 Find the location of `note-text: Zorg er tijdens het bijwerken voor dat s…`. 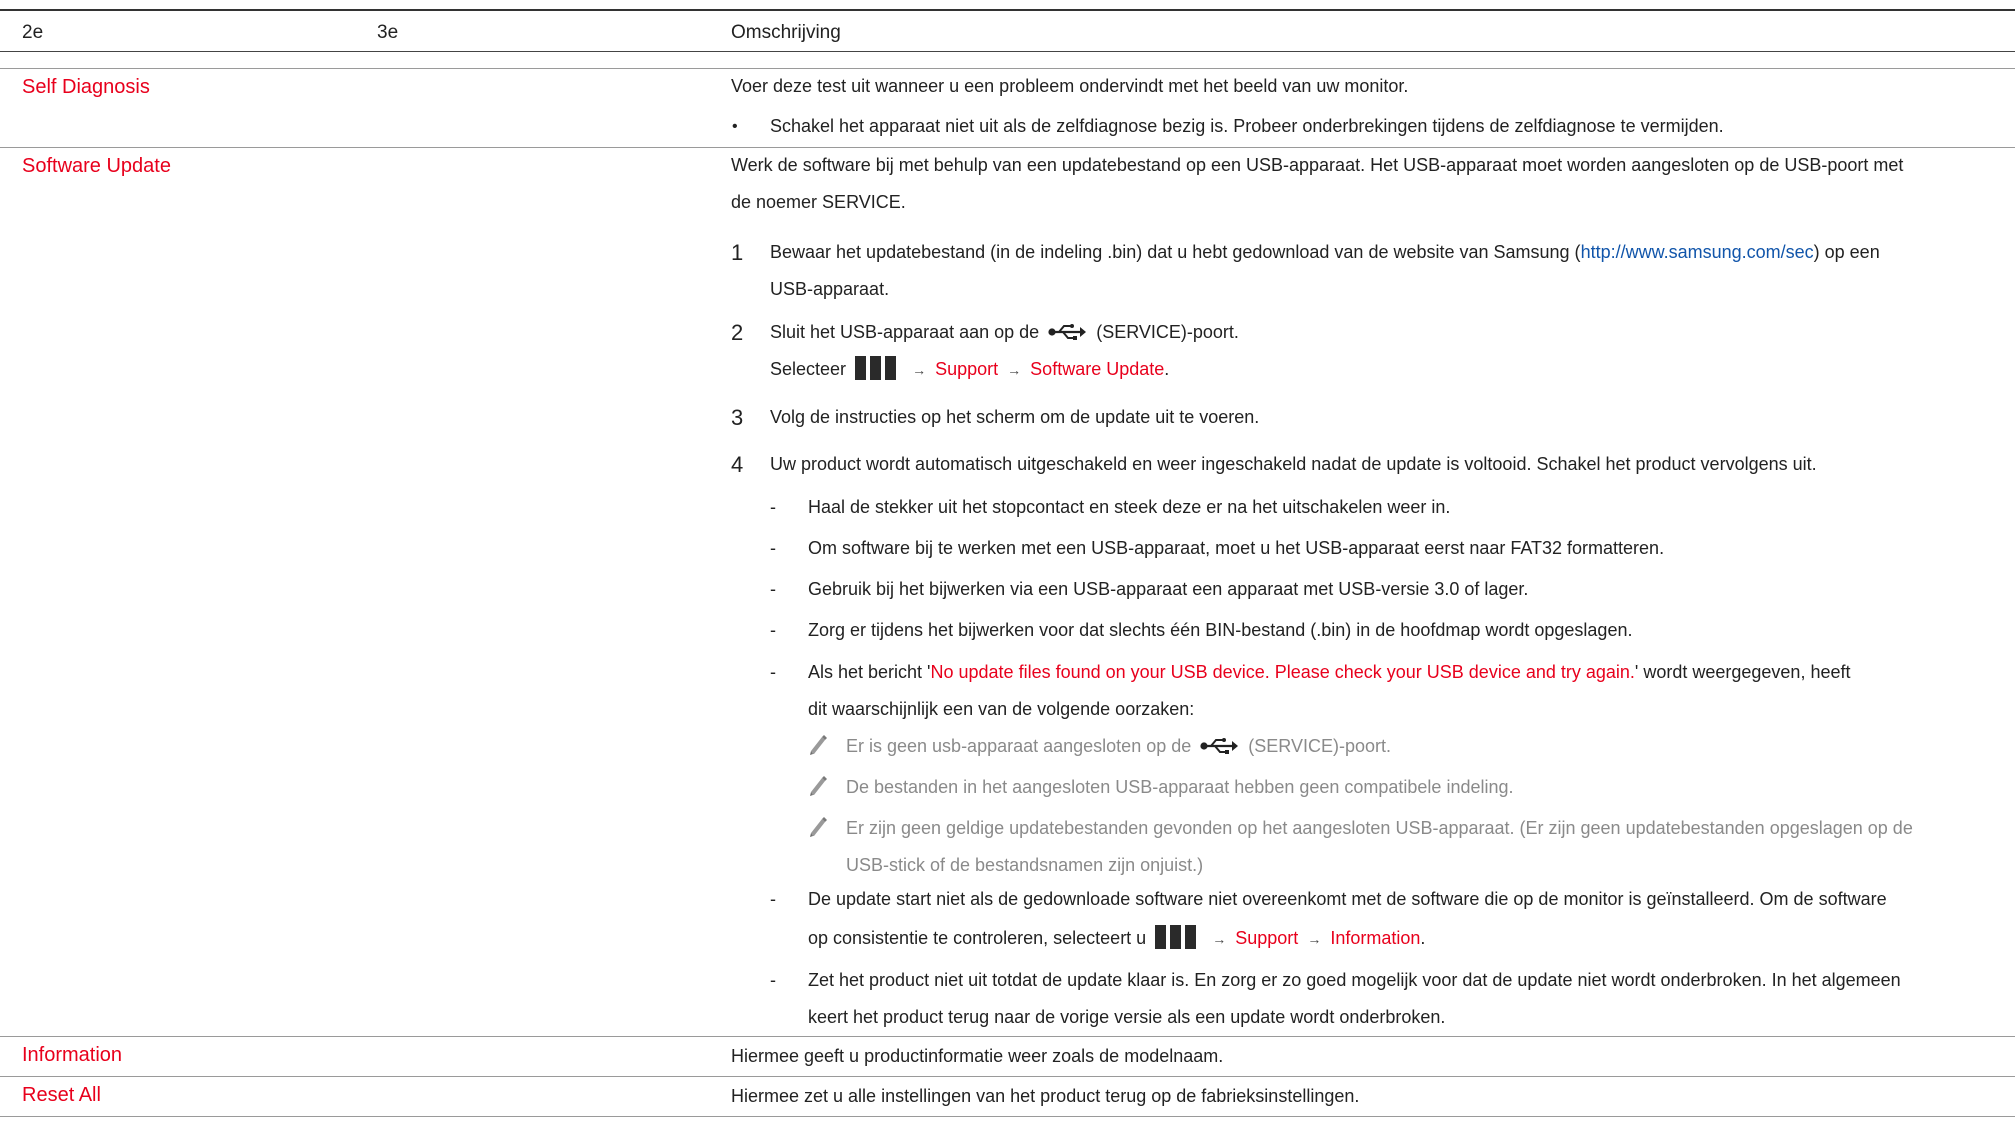

note-text: Zorg er tijdens het bijwerken voor dat s… is located at coordinates (1220, 630).